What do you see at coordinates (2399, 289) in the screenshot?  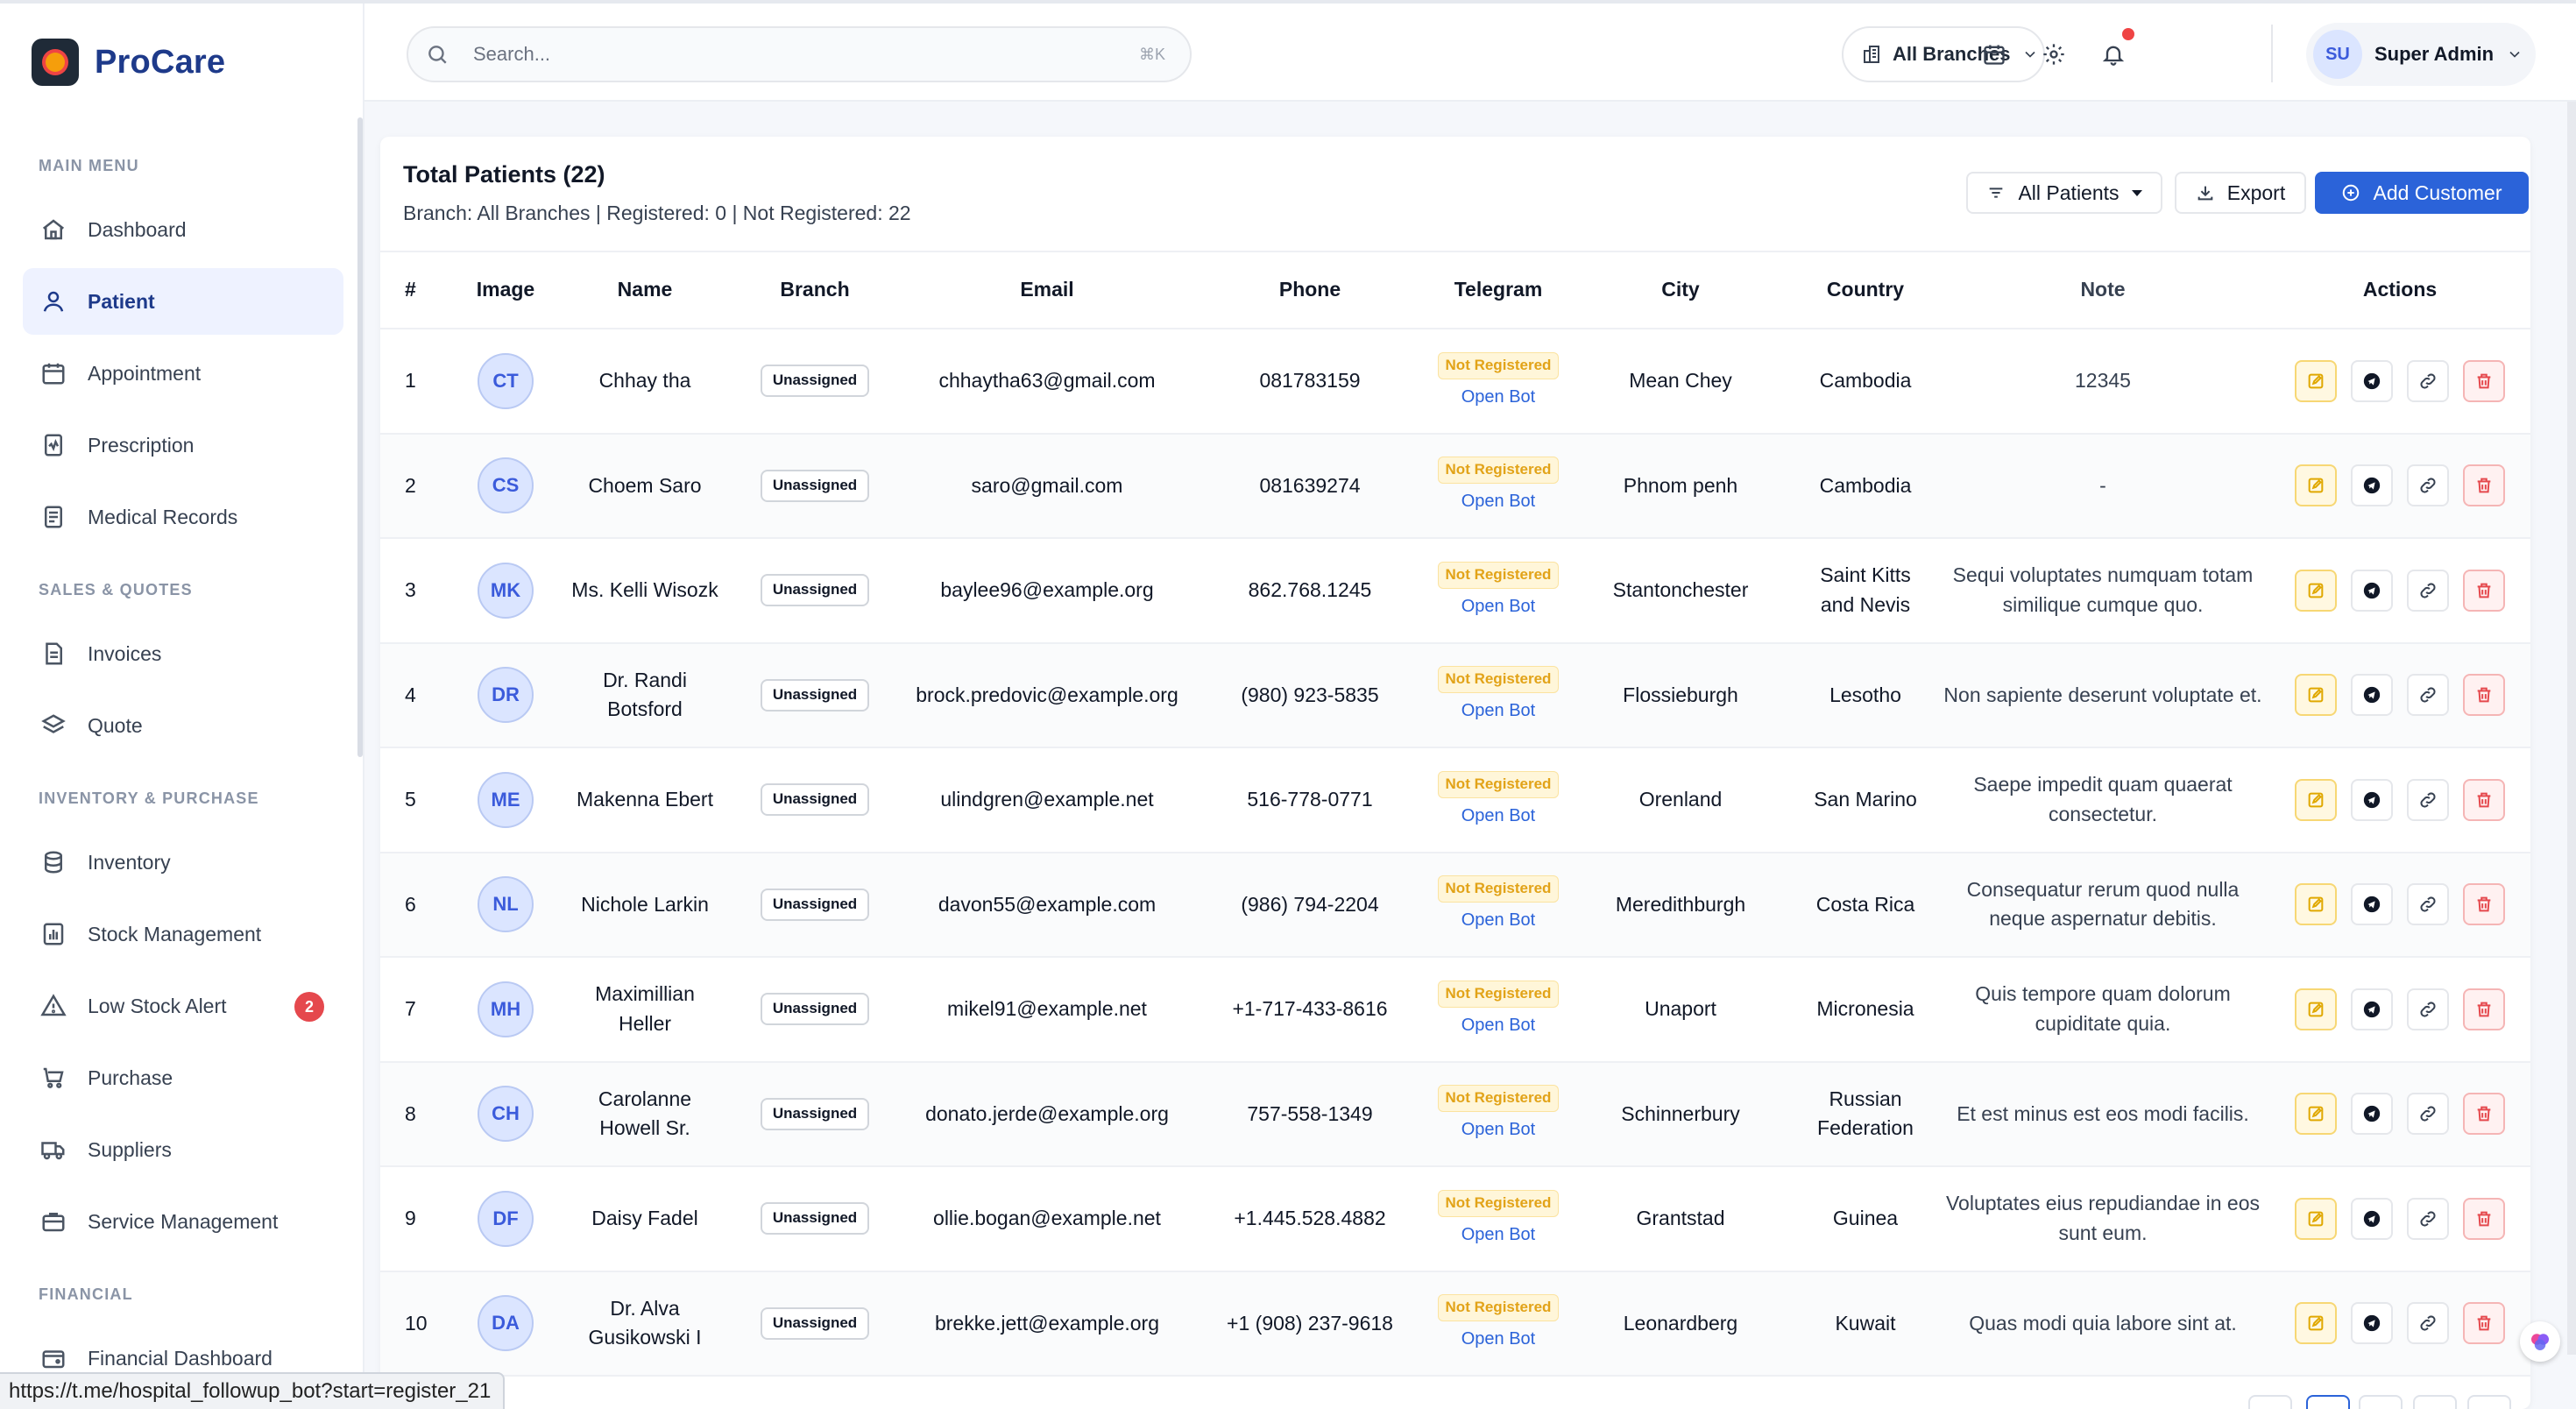 I see `column-header: Actions` at bounding box center [2399, 289].